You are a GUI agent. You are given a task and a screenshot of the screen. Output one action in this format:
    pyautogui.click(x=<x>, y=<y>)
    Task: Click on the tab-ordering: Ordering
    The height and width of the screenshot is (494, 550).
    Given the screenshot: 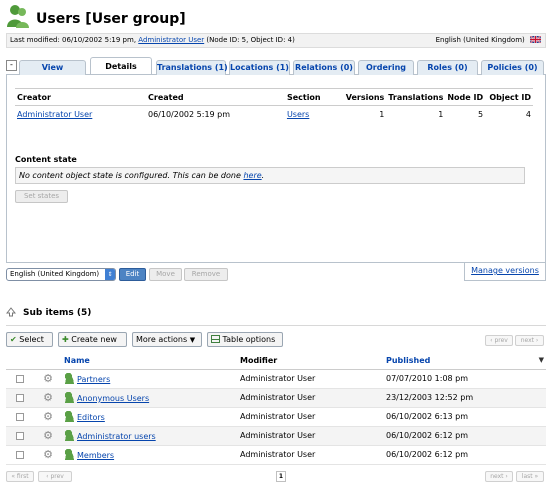 What is the action you would take?
    pyautogui.click(x=386, y=67)
    